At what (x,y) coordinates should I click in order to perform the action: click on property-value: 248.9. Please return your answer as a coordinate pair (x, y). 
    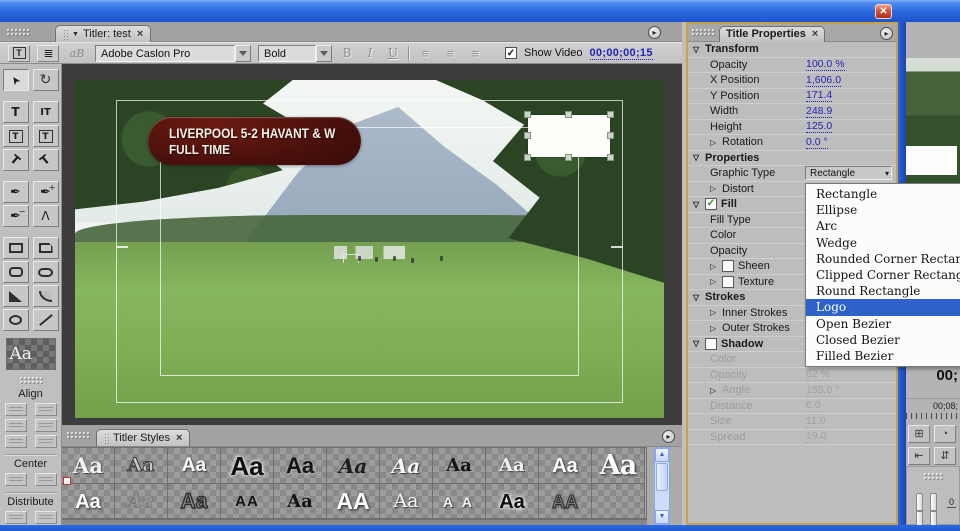
    Looking at the image, I should click on (819, 111).